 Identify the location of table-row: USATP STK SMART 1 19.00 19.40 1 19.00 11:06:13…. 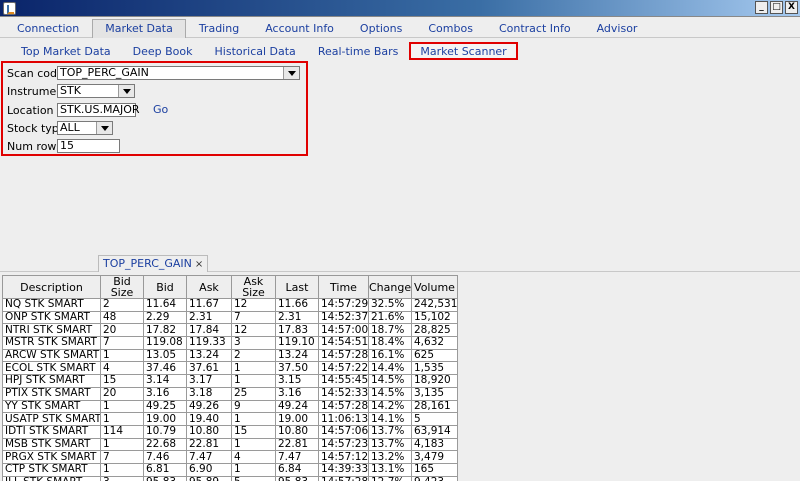
(230, 419).